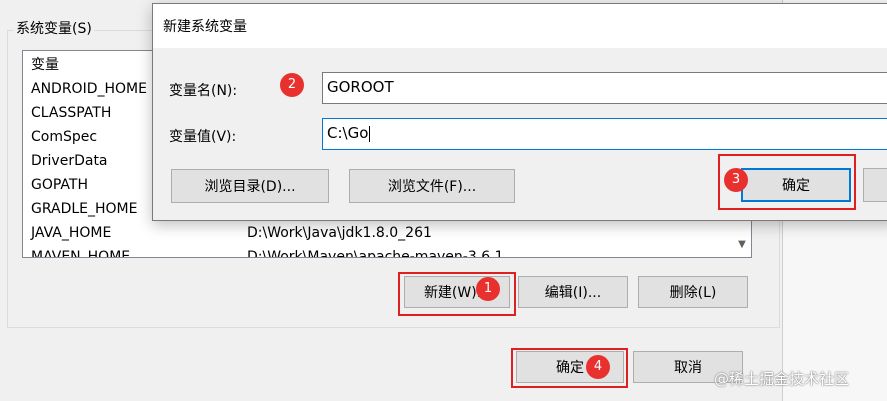 This screenshot has width=887, height=401. I want to click on variable-value-cell: D:\Work\Java\jdk1.8.0_261, so click(339, 233).